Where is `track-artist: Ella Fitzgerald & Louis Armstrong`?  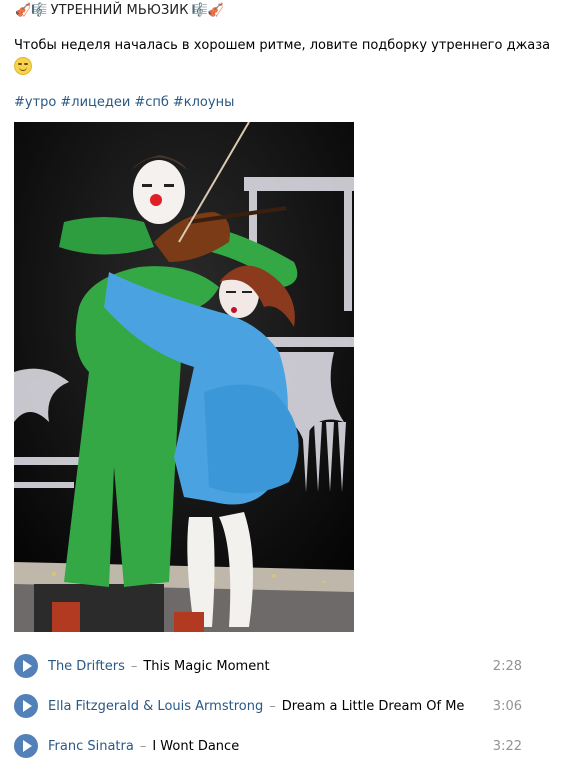
track-artist: Ella Fitzgerald & Louis Armstrong is located at coordinates (155, 706).